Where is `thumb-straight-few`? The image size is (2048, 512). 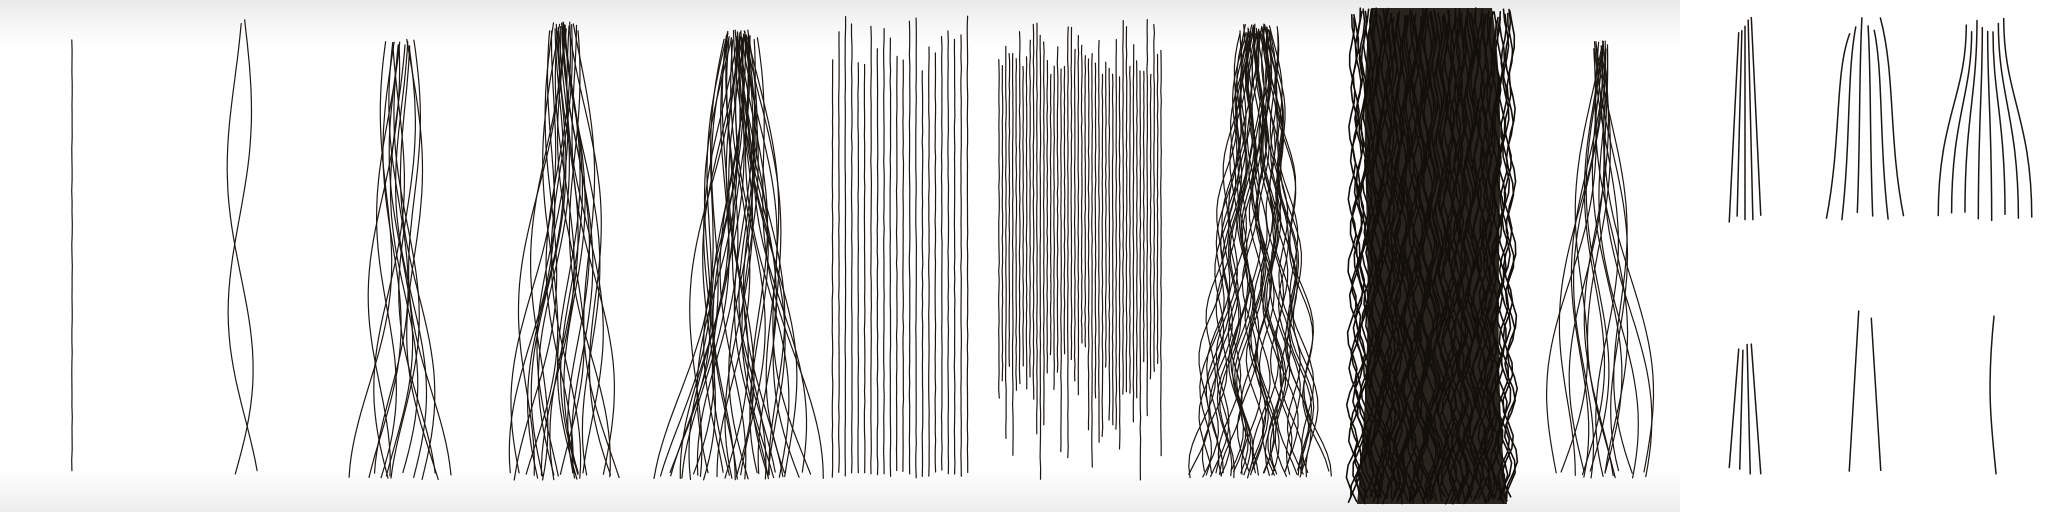
thumb-straight-few is located at coordinates (1745, 118).